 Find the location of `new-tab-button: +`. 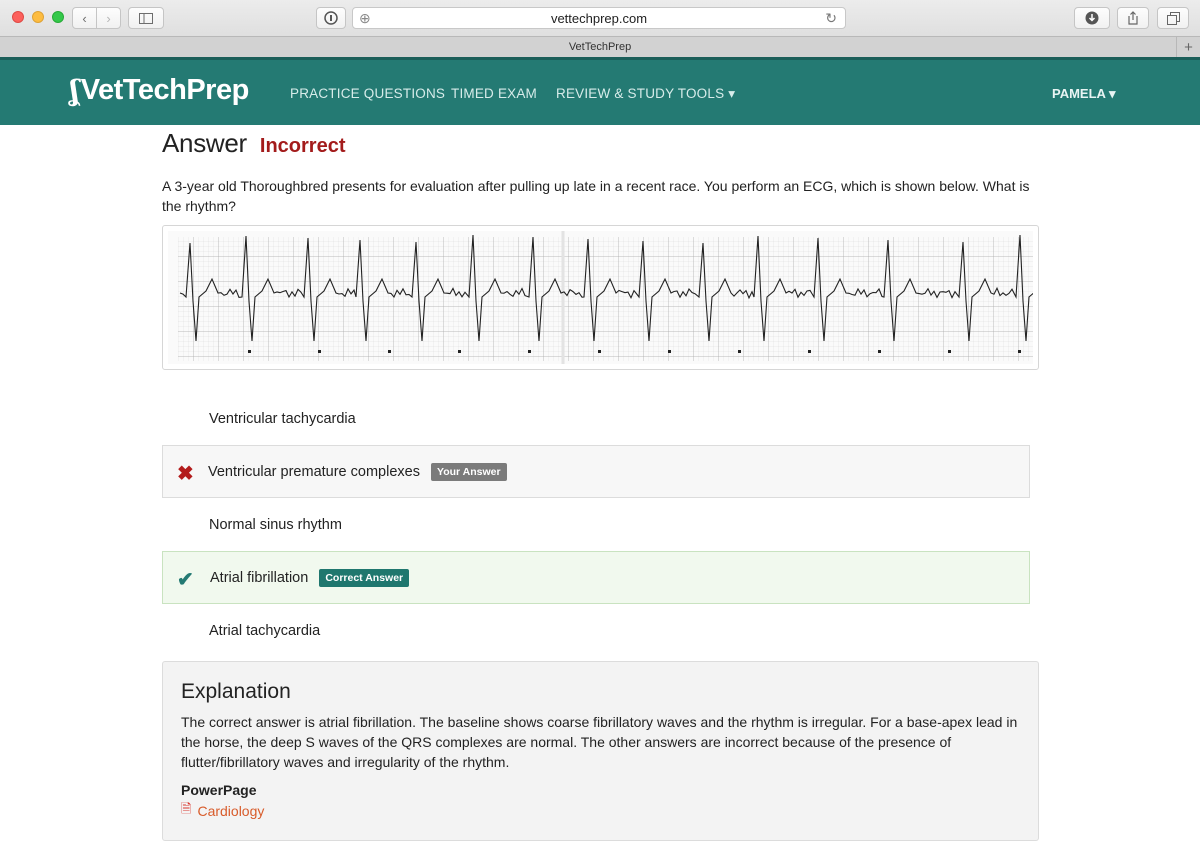

new-tab-button: + is located at coordinates (1188, 47).